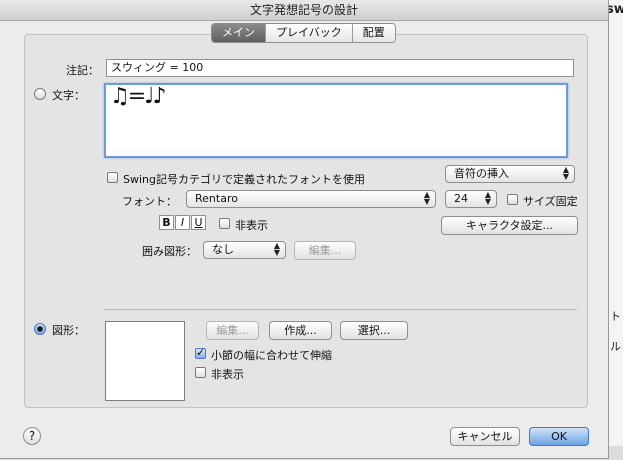 This screenshot has width=623, height=460. I want to click on cancel-button: キャンセル, so click(485, 436).